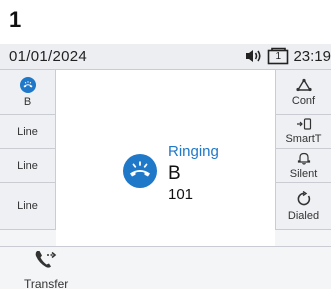 The width and height of the screenshot is (331, 291). I want to click on status-right: 1 23:19, so click(287, 56).